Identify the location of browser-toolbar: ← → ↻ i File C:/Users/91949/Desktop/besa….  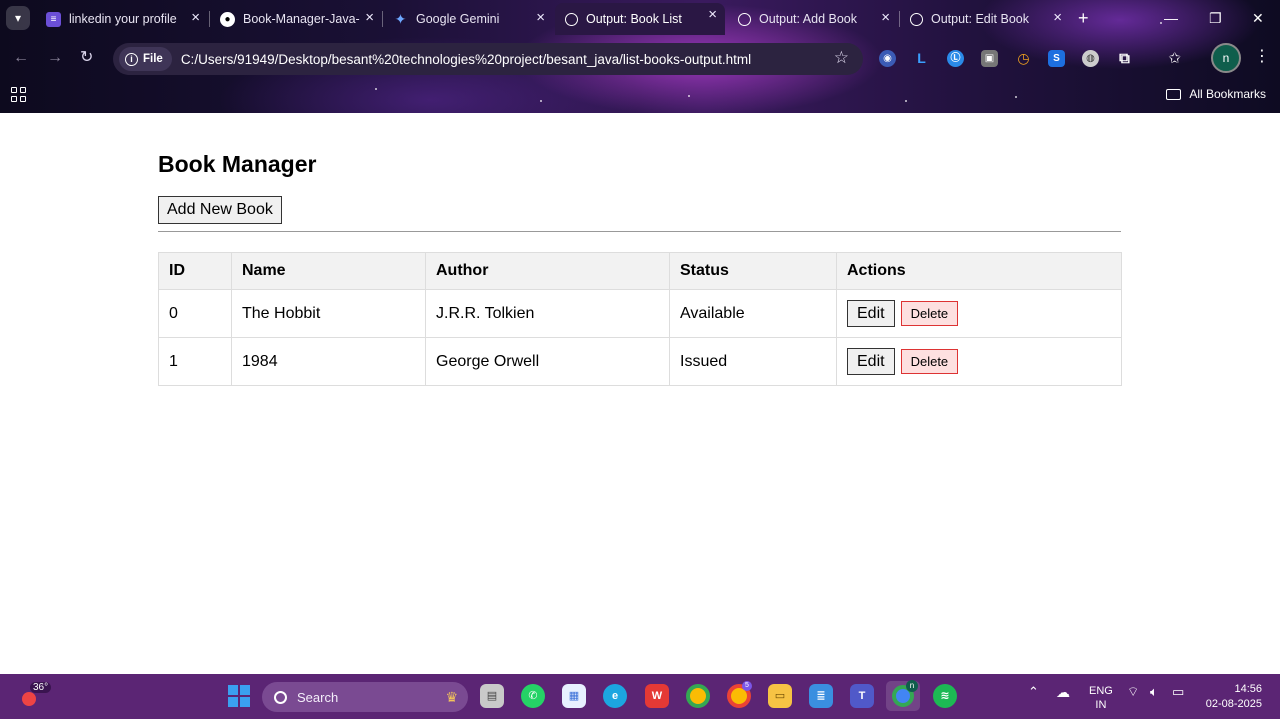
(640, 59).